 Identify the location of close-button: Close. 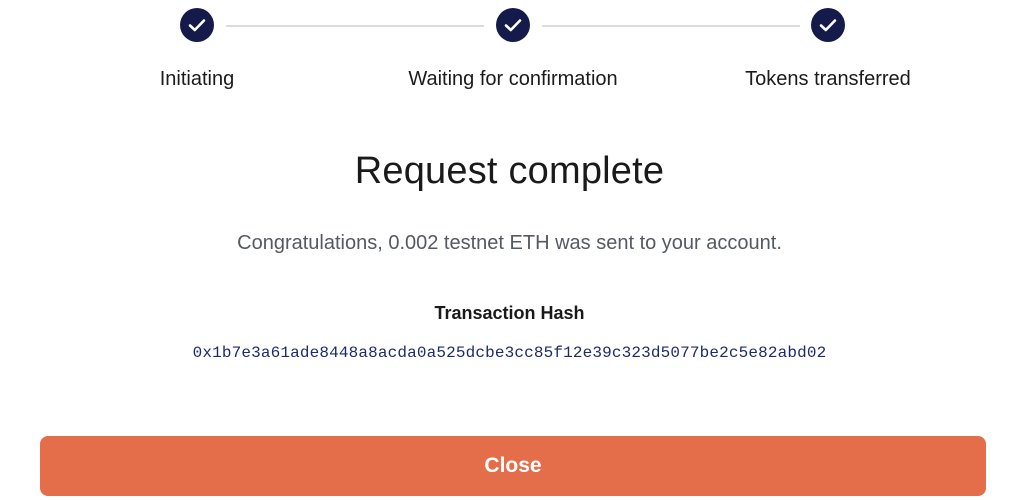
(513, 466).